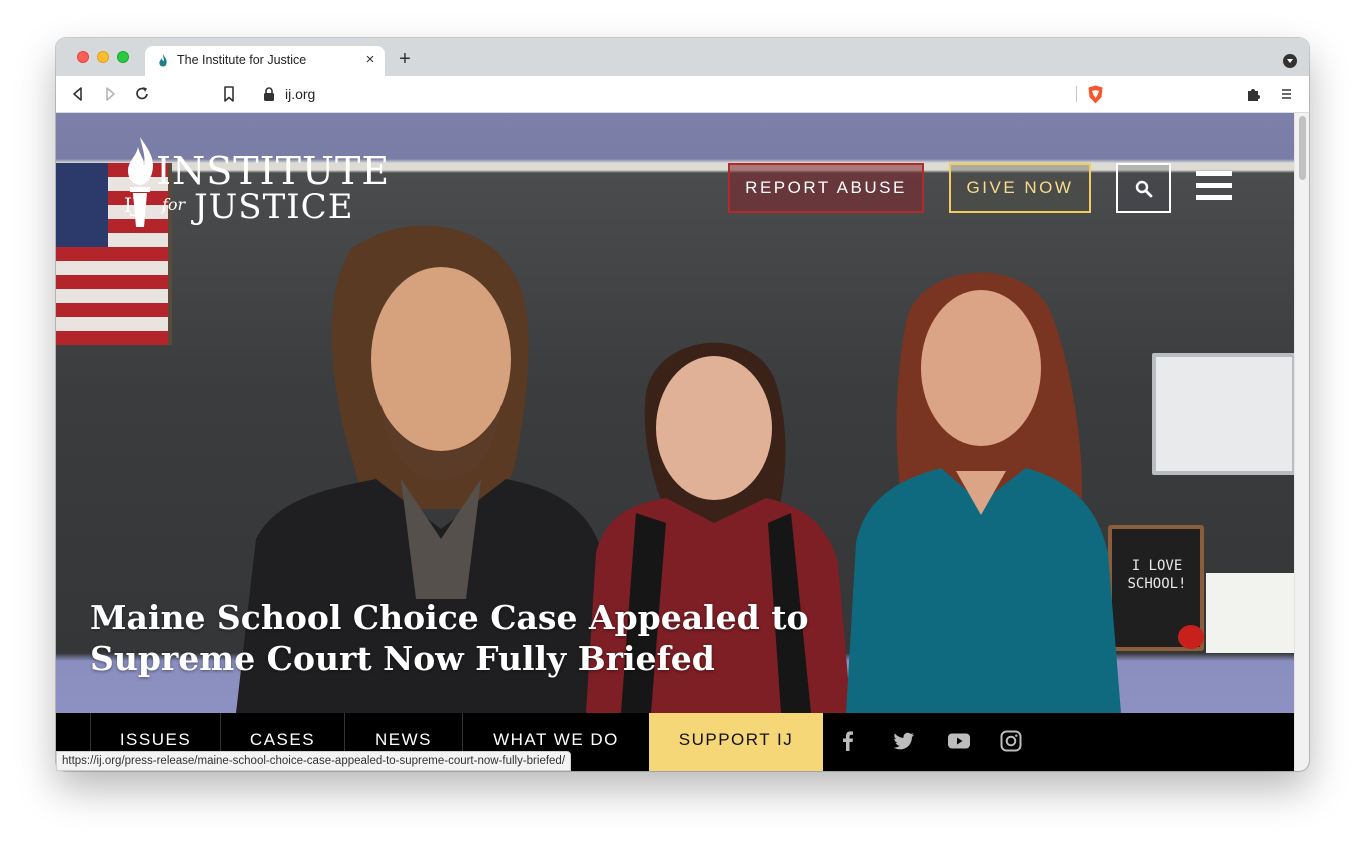  Describe the element at coordinates (163, 60) in the screenshot. I see `flame-favicon-icon` at that location.